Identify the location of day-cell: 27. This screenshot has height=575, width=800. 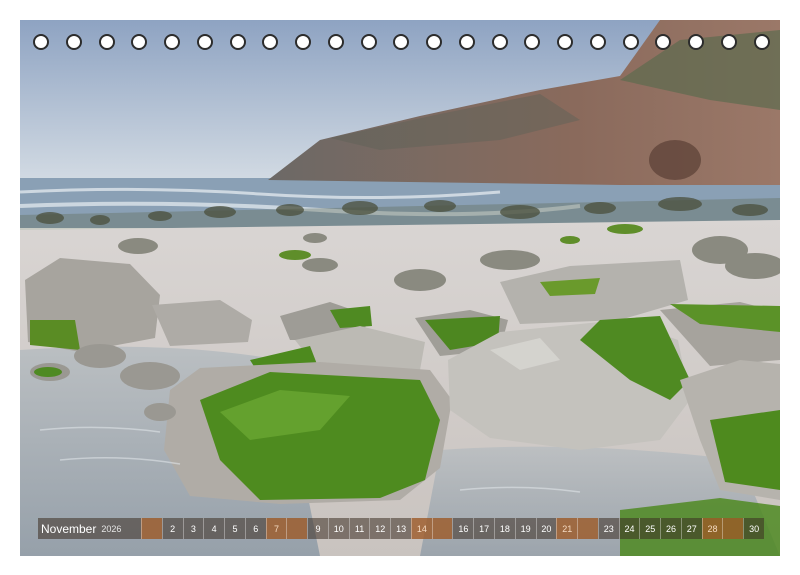
(691, 528).